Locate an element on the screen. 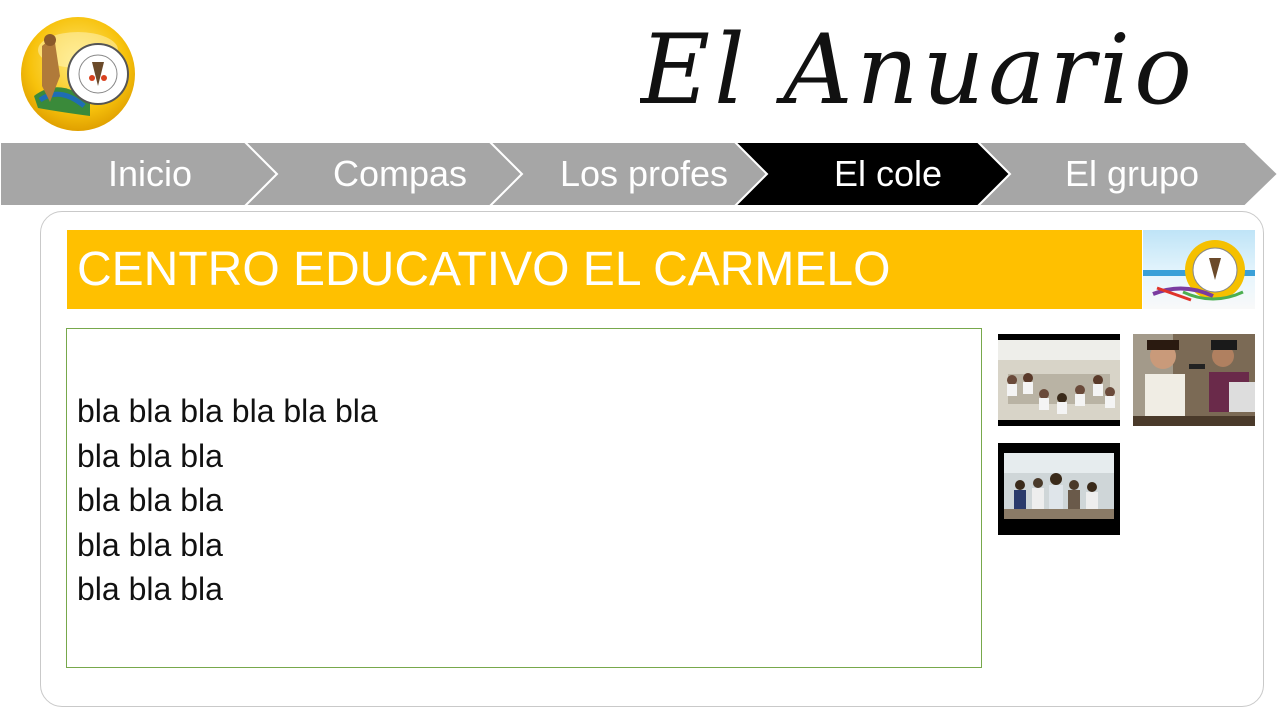  nav-item-compas: Compas is located at coordinates (400, 174).